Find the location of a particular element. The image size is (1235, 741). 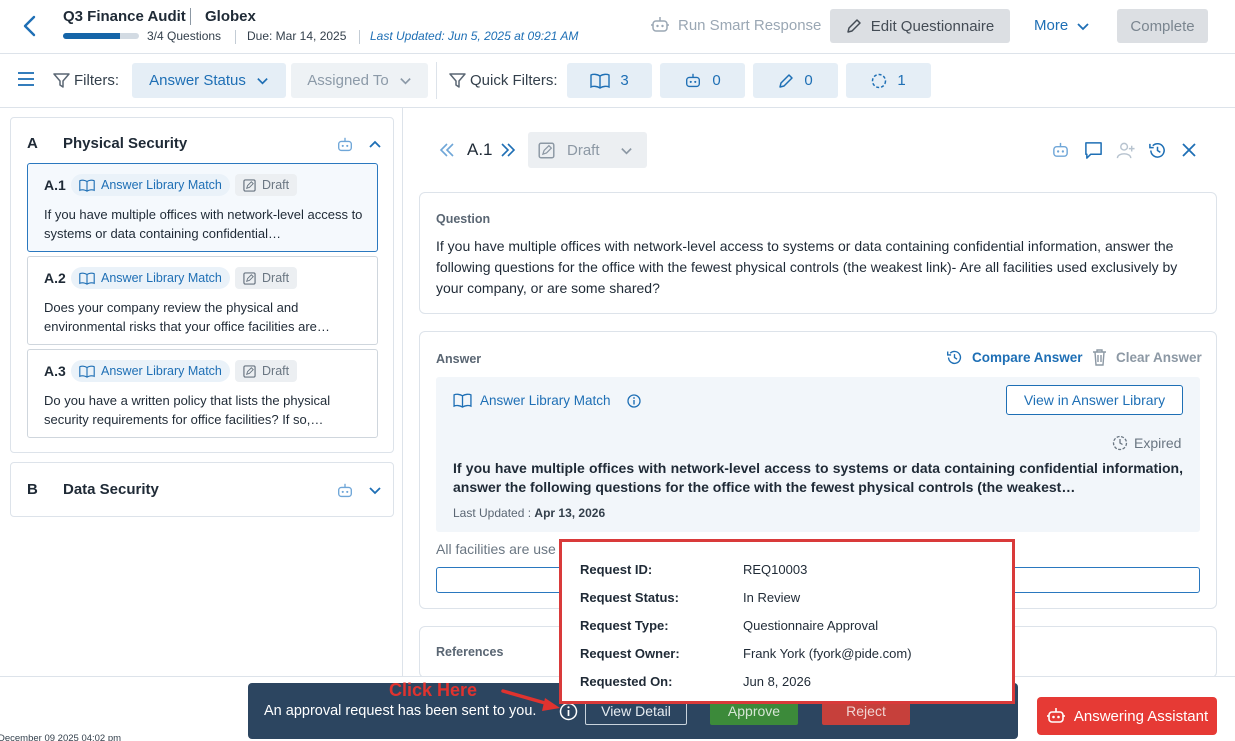

close-icon is located at coordinates (1189, 150).